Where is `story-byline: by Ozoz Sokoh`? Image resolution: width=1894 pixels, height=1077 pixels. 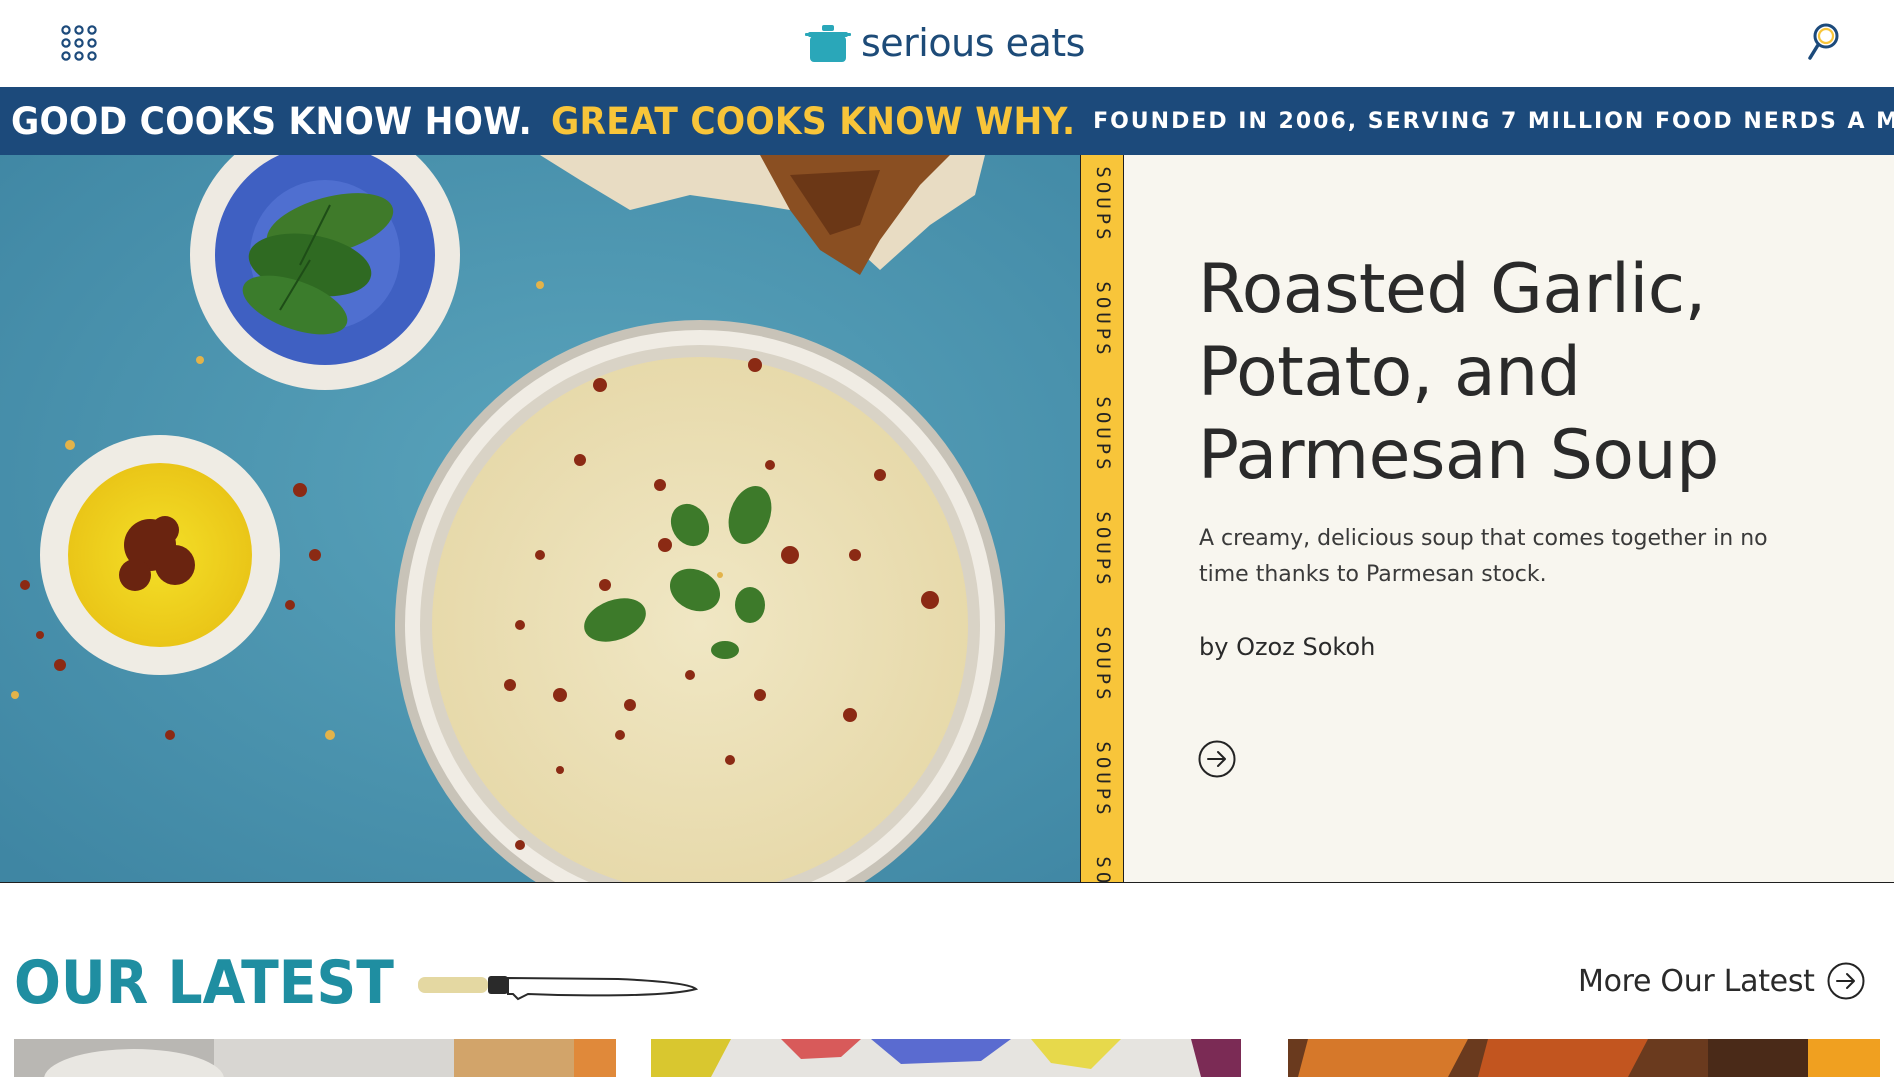
story-byline: by Ozoz Sokoh is located at coordinates (1287, 647).